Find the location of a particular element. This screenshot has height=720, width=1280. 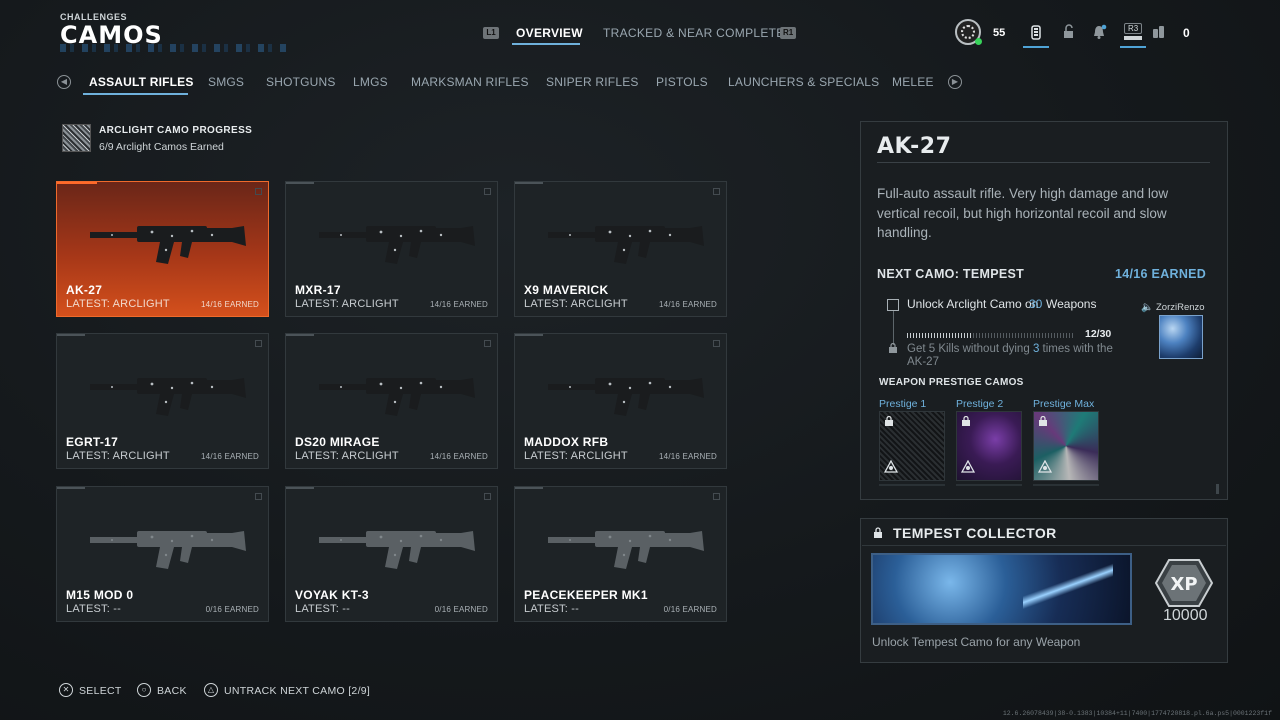

prestige-1-label: Prestige 1 is located at coordinates (903, 404).